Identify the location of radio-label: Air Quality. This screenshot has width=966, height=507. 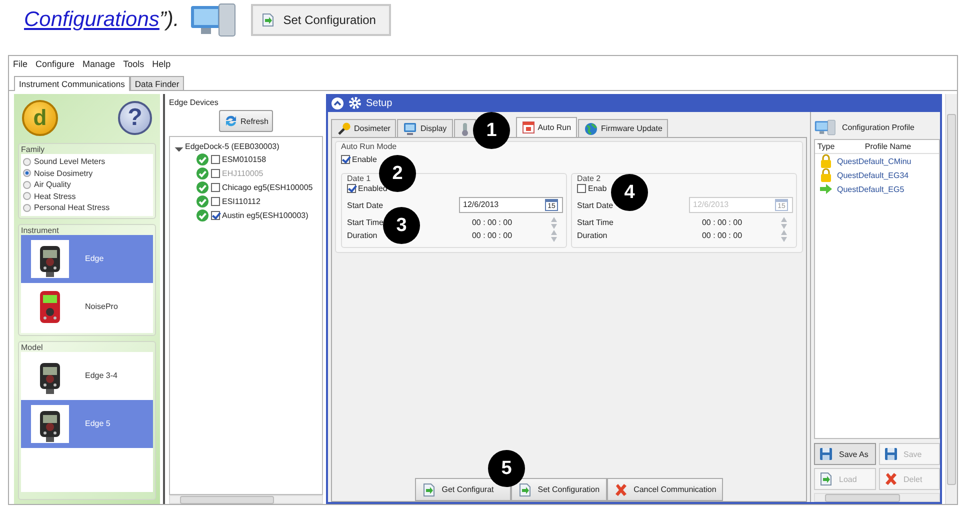
(52, 185).